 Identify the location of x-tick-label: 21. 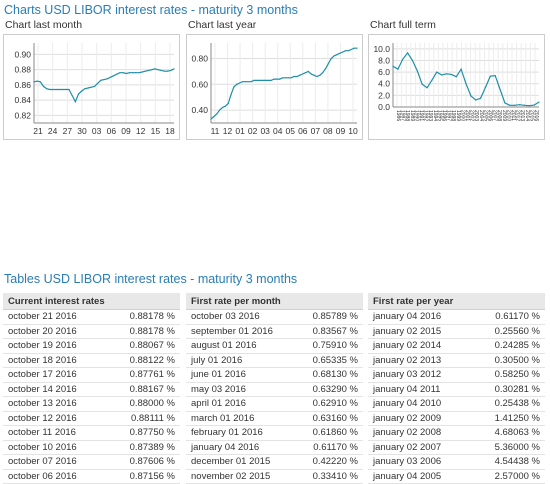
(38, 131).